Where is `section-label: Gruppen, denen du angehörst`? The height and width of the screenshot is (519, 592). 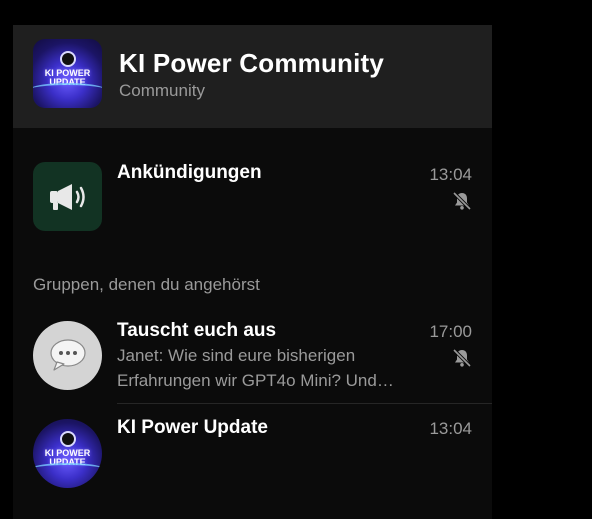 section-label: Gruppen, denen du angehörst is located at coordinates (146, 284).